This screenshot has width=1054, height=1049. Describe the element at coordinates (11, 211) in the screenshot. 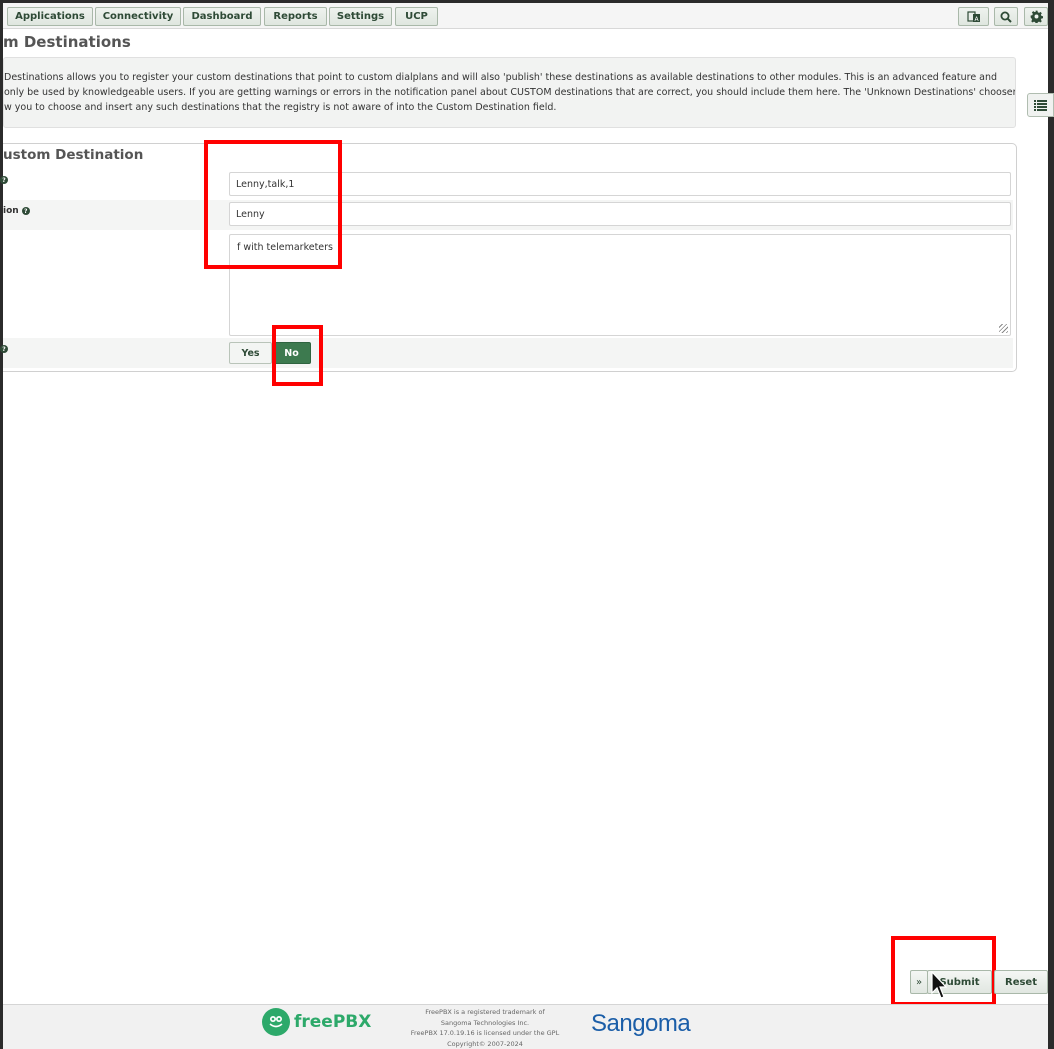

I see `description-label-text: ion` at that location.